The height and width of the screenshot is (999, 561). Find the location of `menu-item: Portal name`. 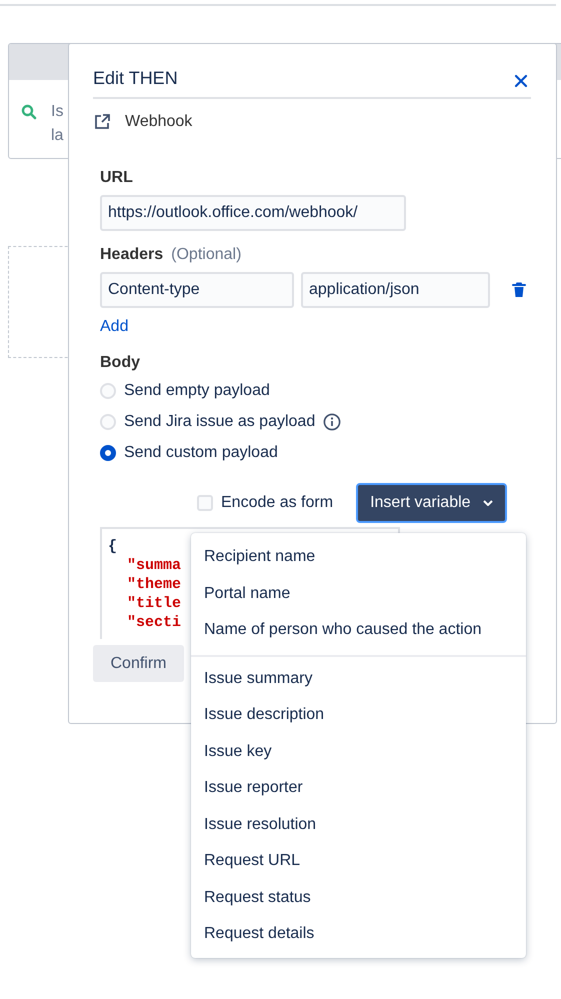

menu-item: Portal name is located at coordinates (358, 594).